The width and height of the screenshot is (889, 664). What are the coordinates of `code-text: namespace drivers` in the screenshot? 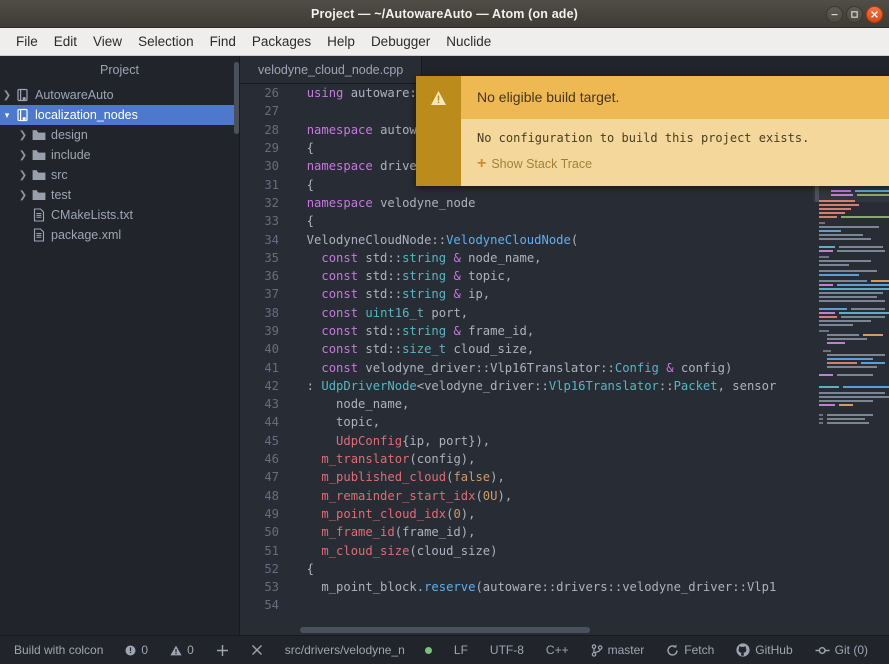 It's located at (362, 166).